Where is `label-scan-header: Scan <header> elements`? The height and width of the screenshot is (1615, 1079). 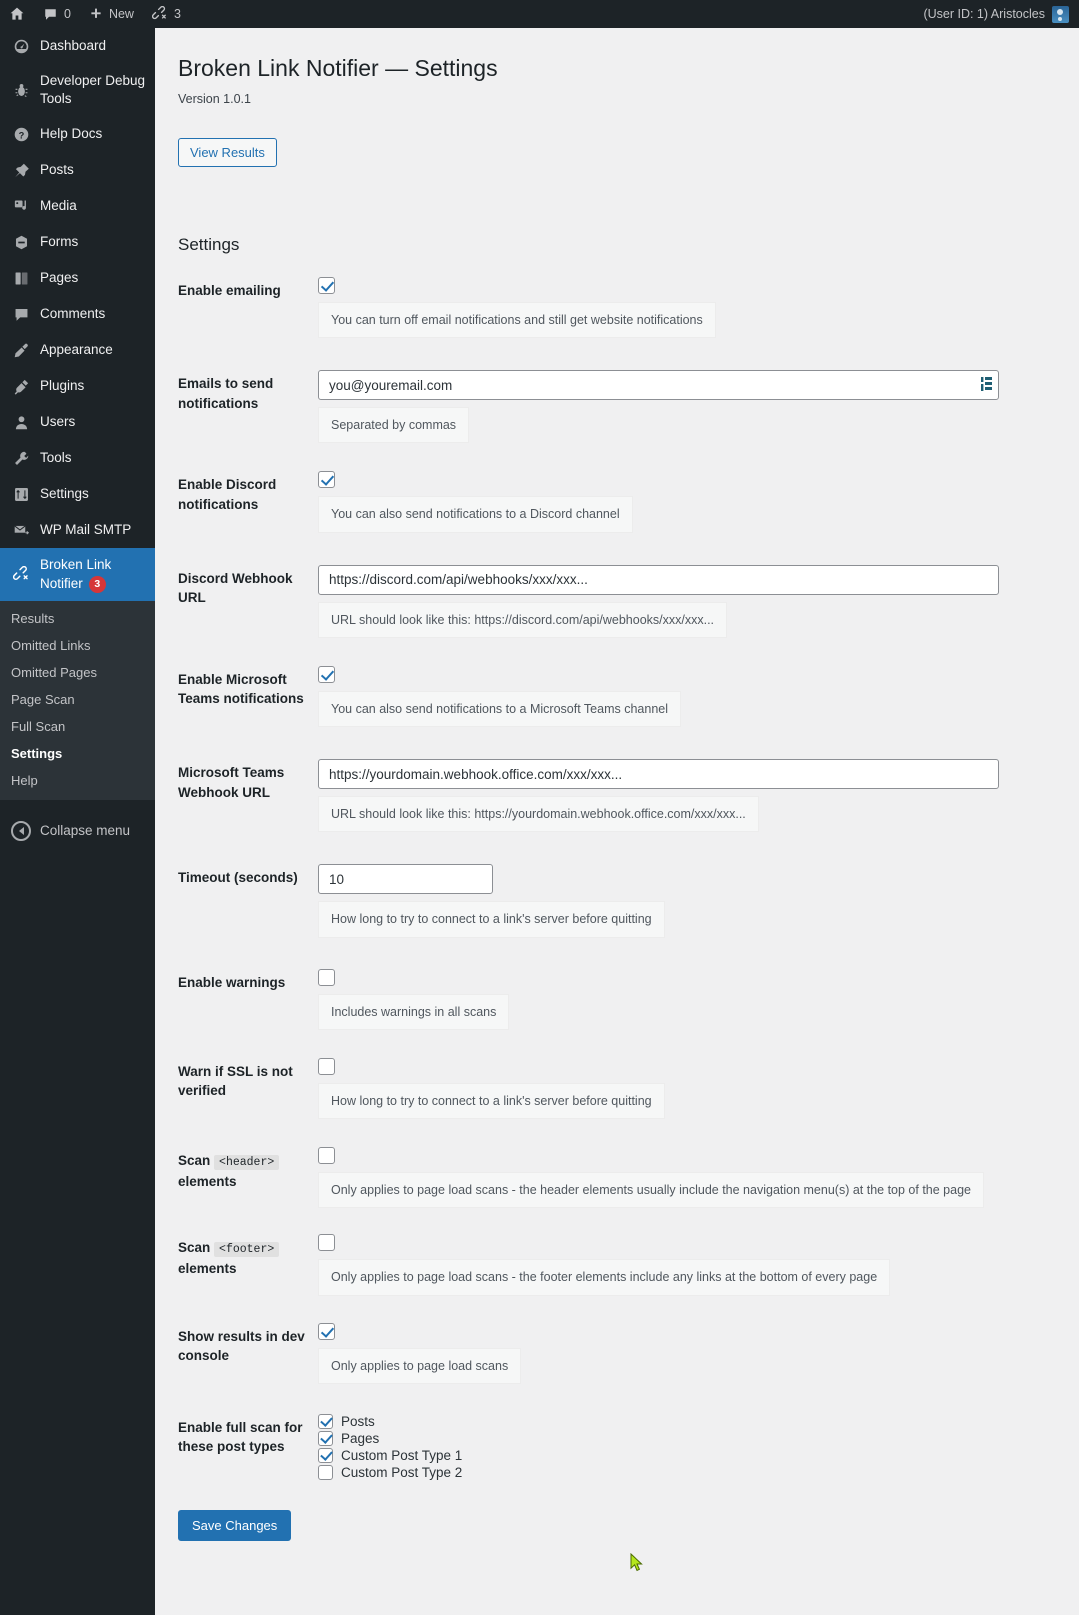 label-scan-header: Scan <header> elements is located at coordinates (248, 1169).